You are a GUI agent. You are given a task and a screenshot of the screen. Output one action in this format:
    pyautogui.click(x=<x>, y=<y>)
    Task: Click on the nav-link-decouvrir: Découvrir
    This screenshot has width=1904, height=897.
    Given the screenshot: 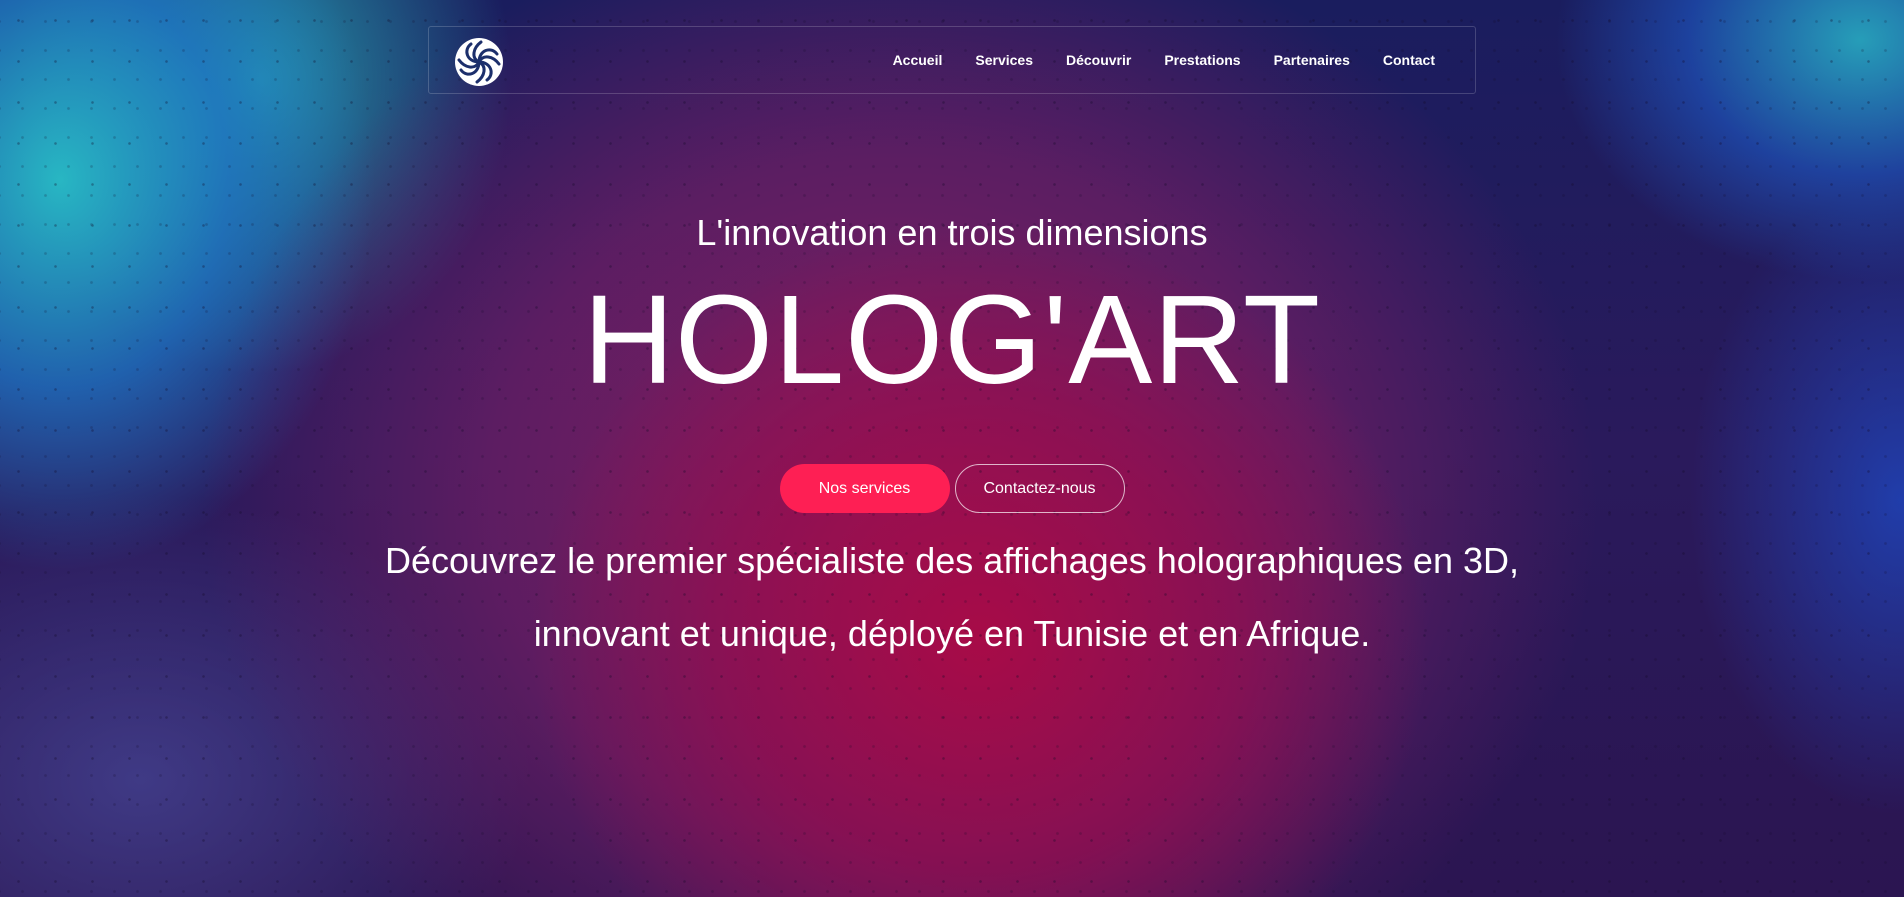 What is the action you would take?
    pyautogui.click(x=1098, y=60)
    